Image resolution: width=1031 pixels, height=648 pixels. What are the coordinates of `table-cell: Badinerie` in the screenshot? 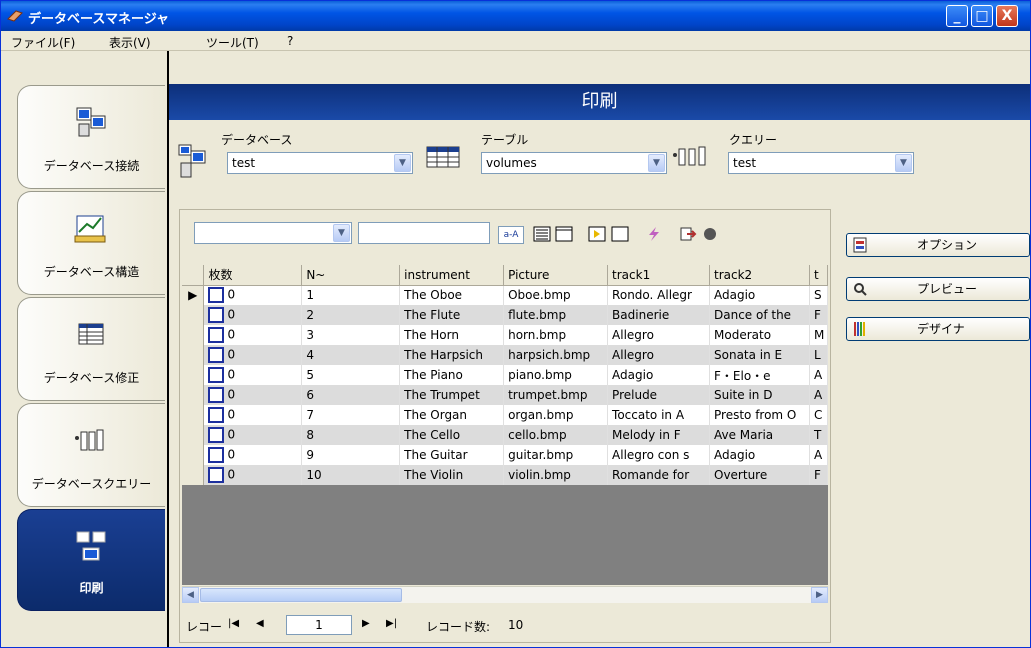 It's located at (658, 315).